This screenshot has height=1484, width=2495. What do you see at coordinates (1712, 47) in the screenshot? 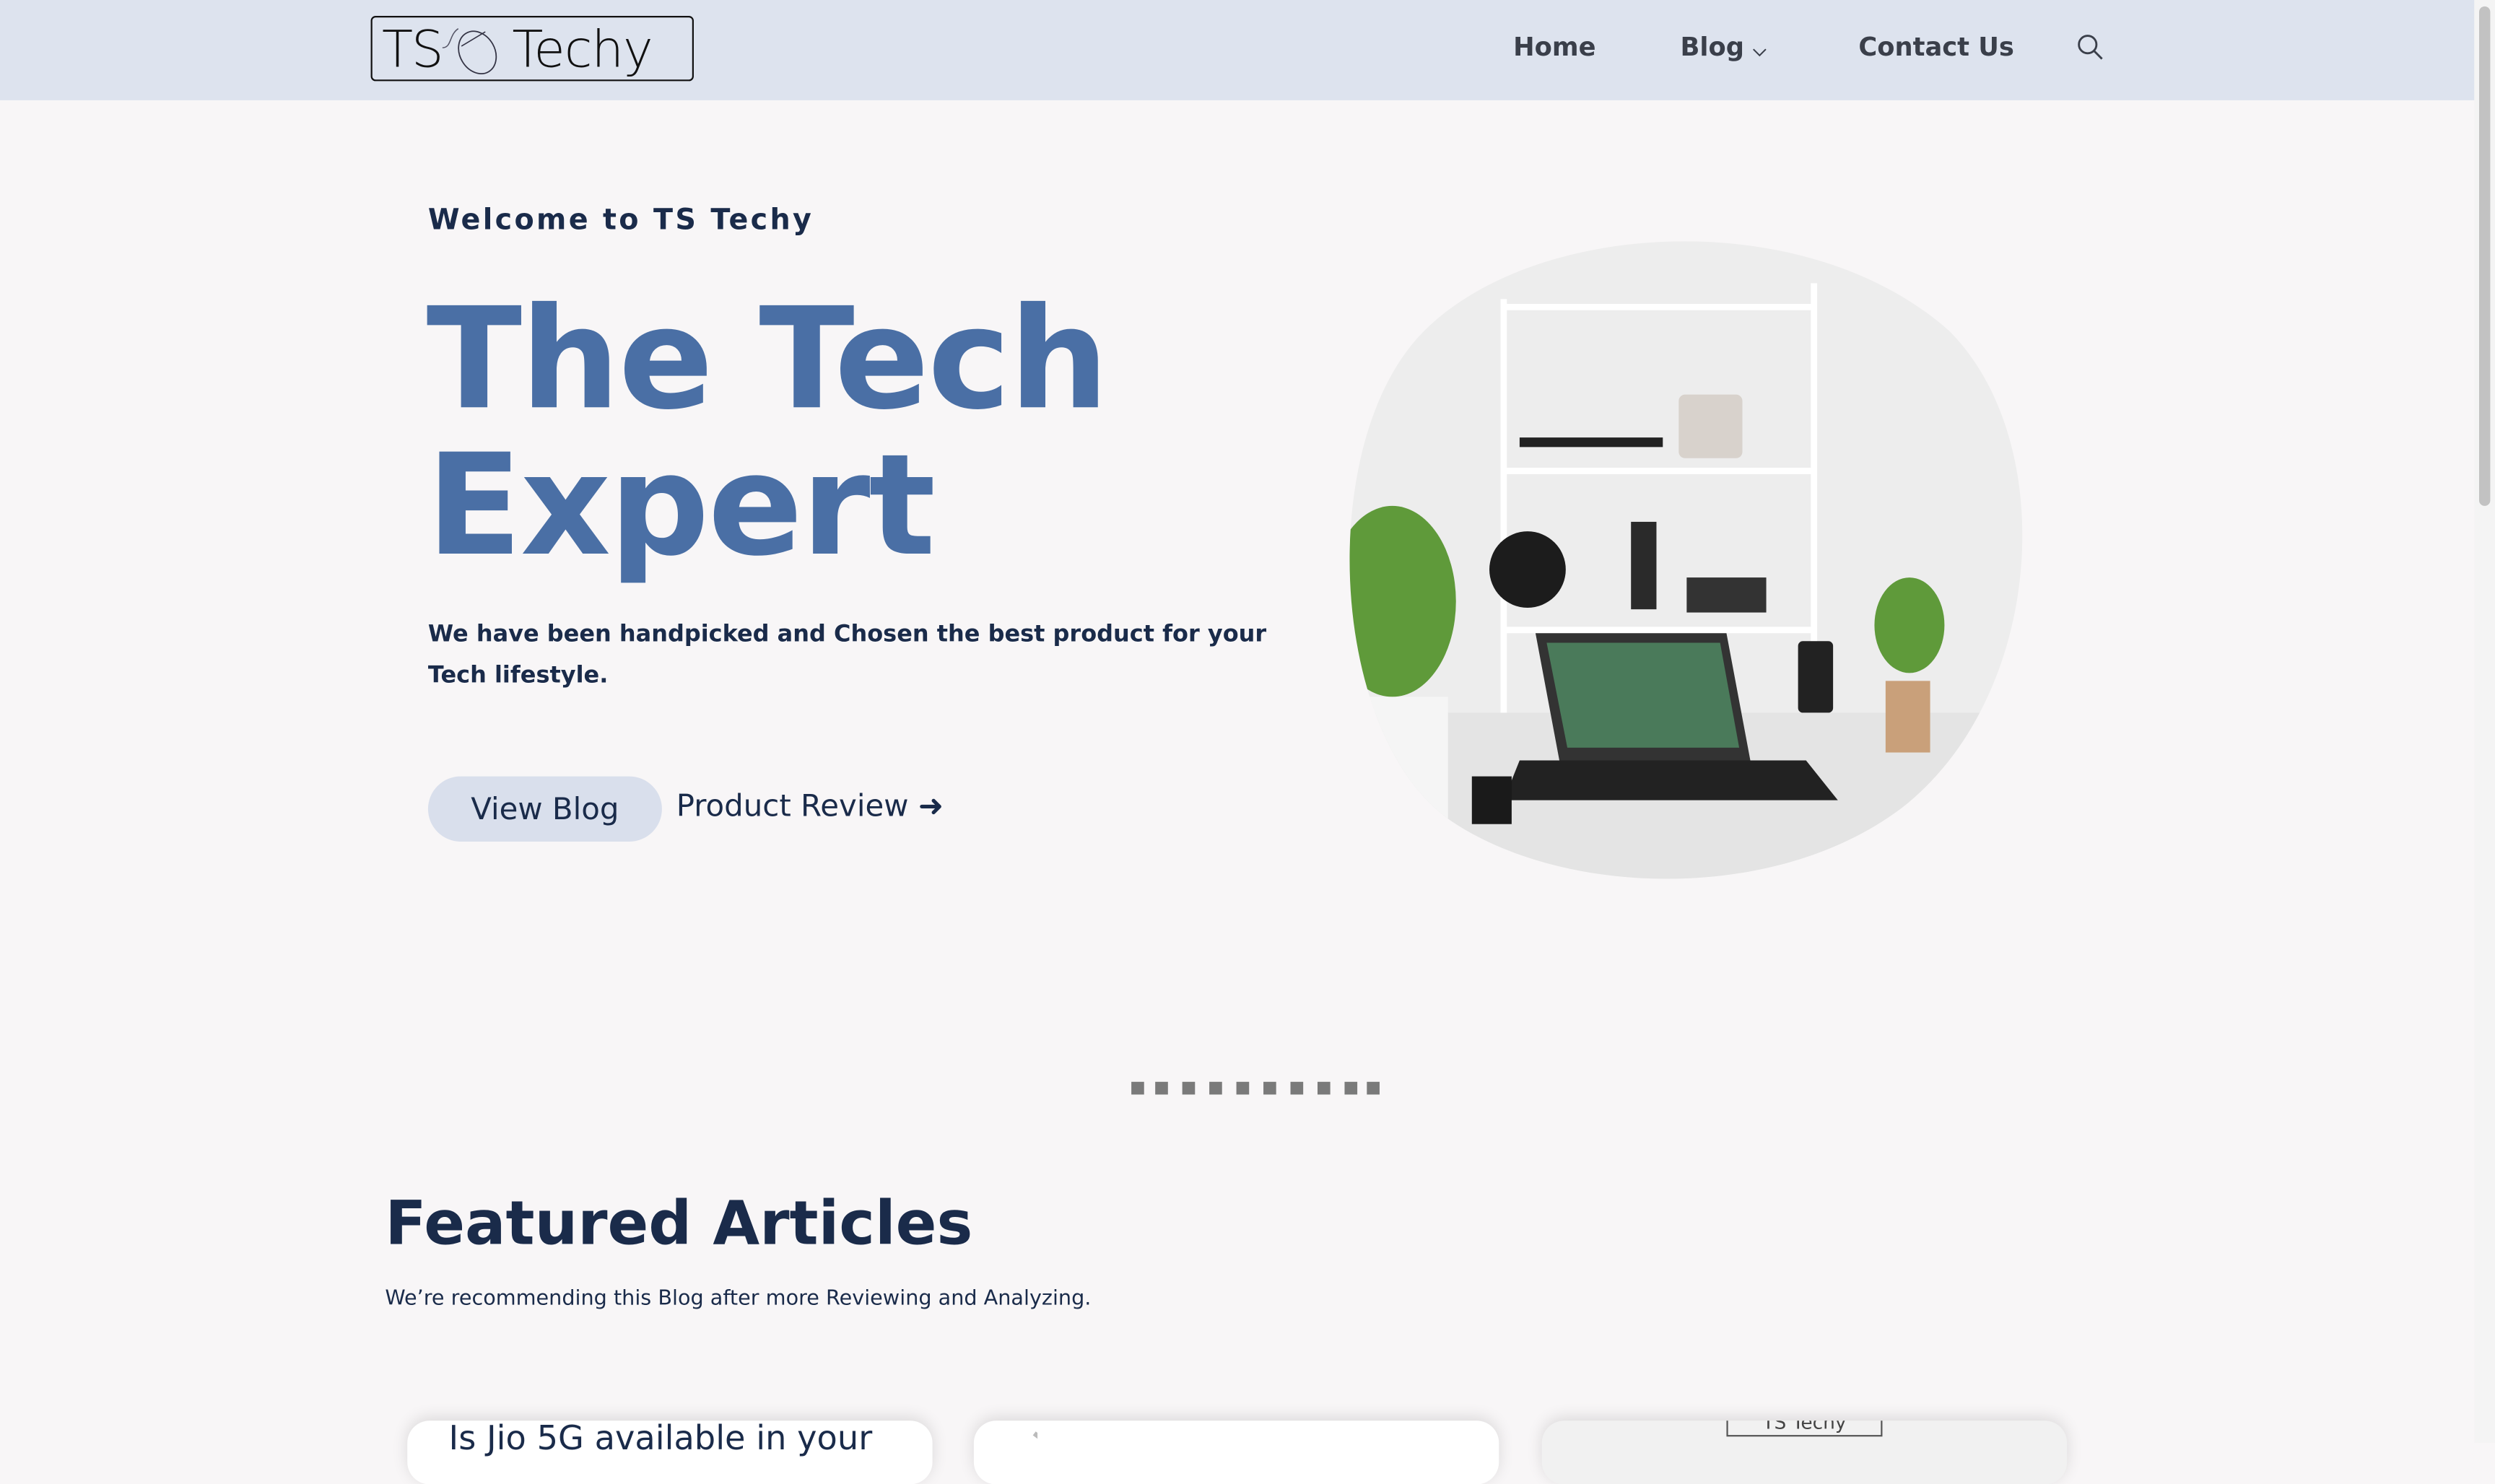
I see `nav-blog-label: Blog` at bounding box center [1712, 47].